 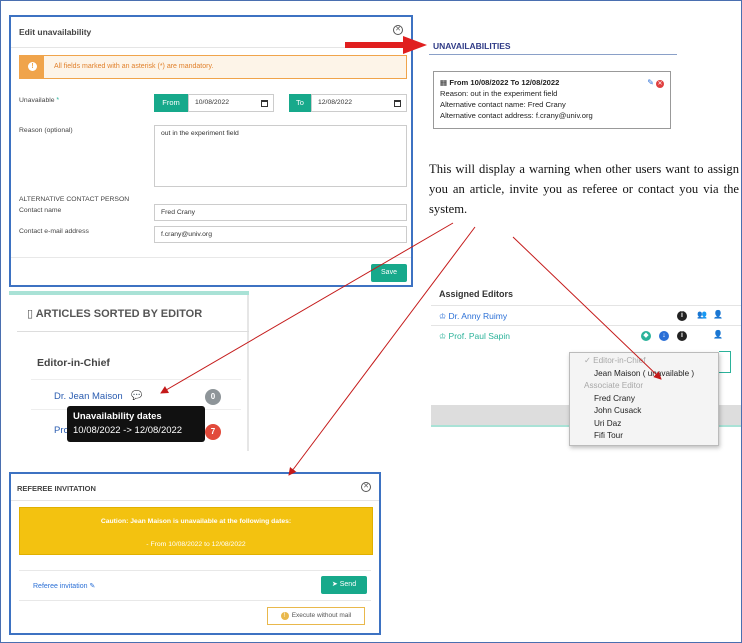 What do you see at coordinates (129, 293) in the screenshot?
I see `panel-top-bar` at bounding box center [129, 293].